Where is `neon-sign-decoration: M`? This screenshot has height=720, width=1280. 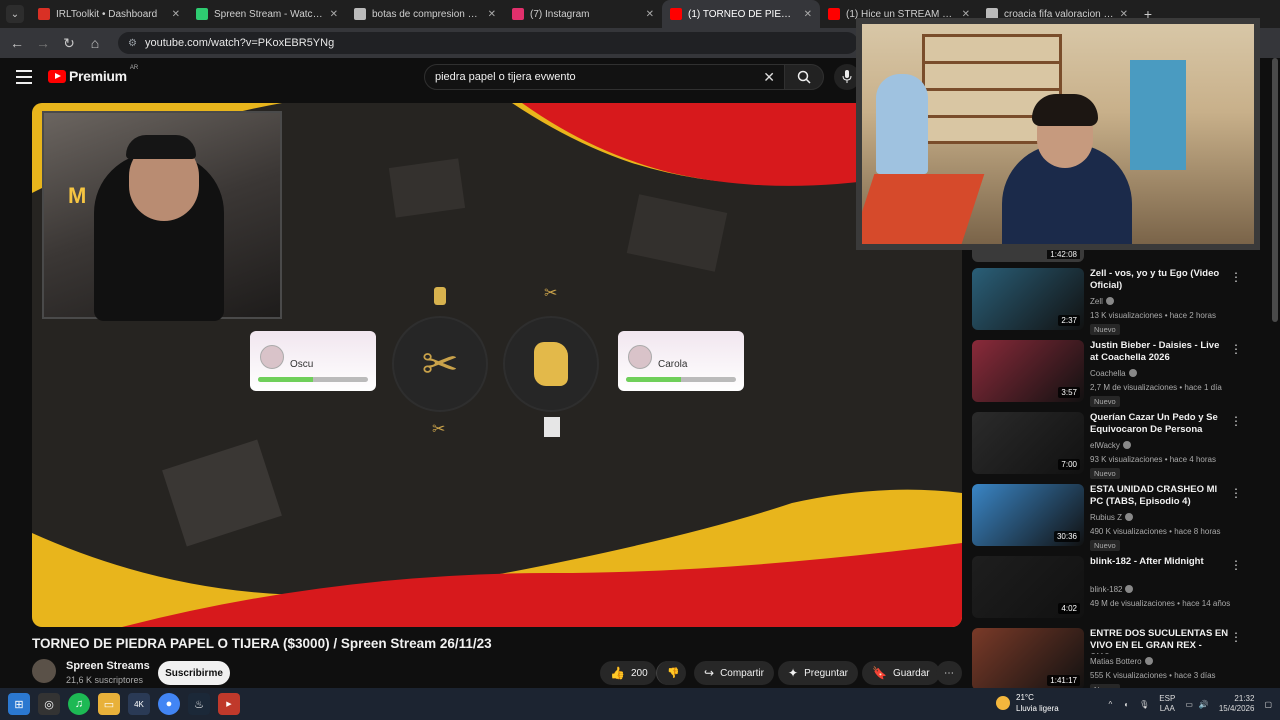 neon-sign-decoration: M is located at coordinates (77, 195).